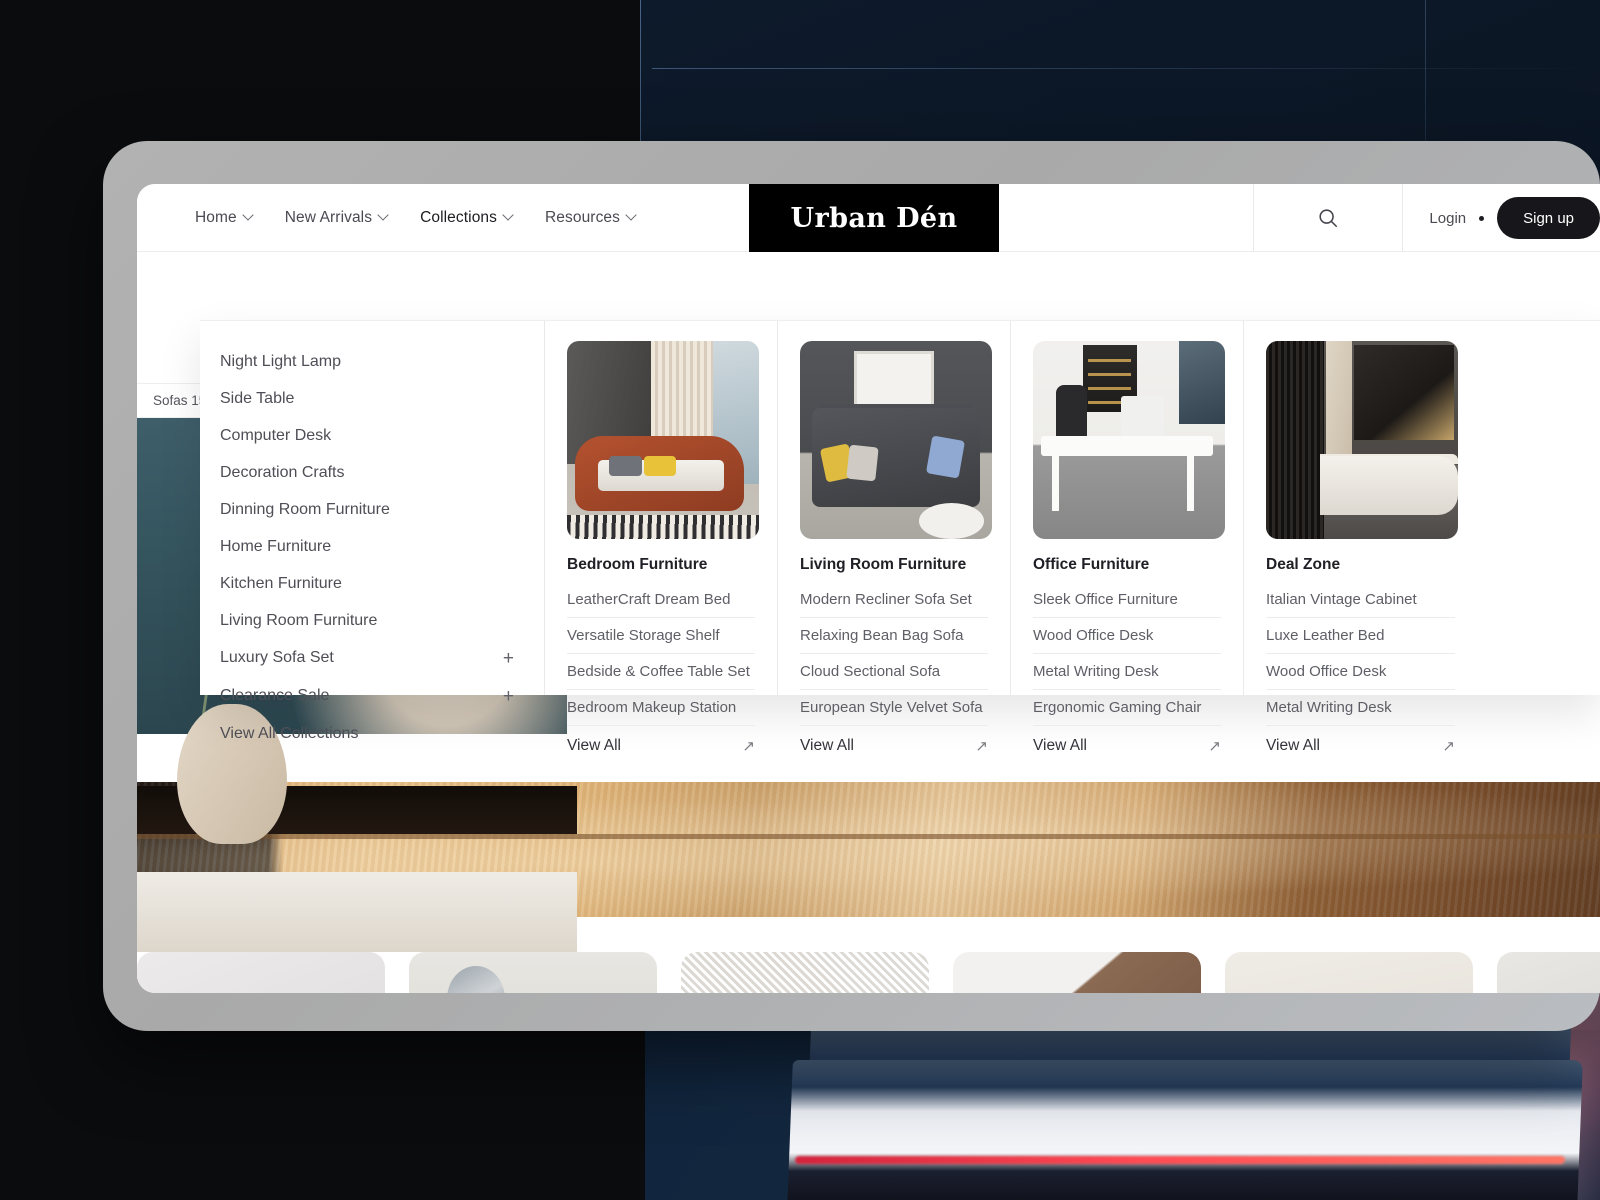 The height and width of the screenshot is (1200, 1600). I want to click on auth-actions: Login Sign up, so click(1501, 218).